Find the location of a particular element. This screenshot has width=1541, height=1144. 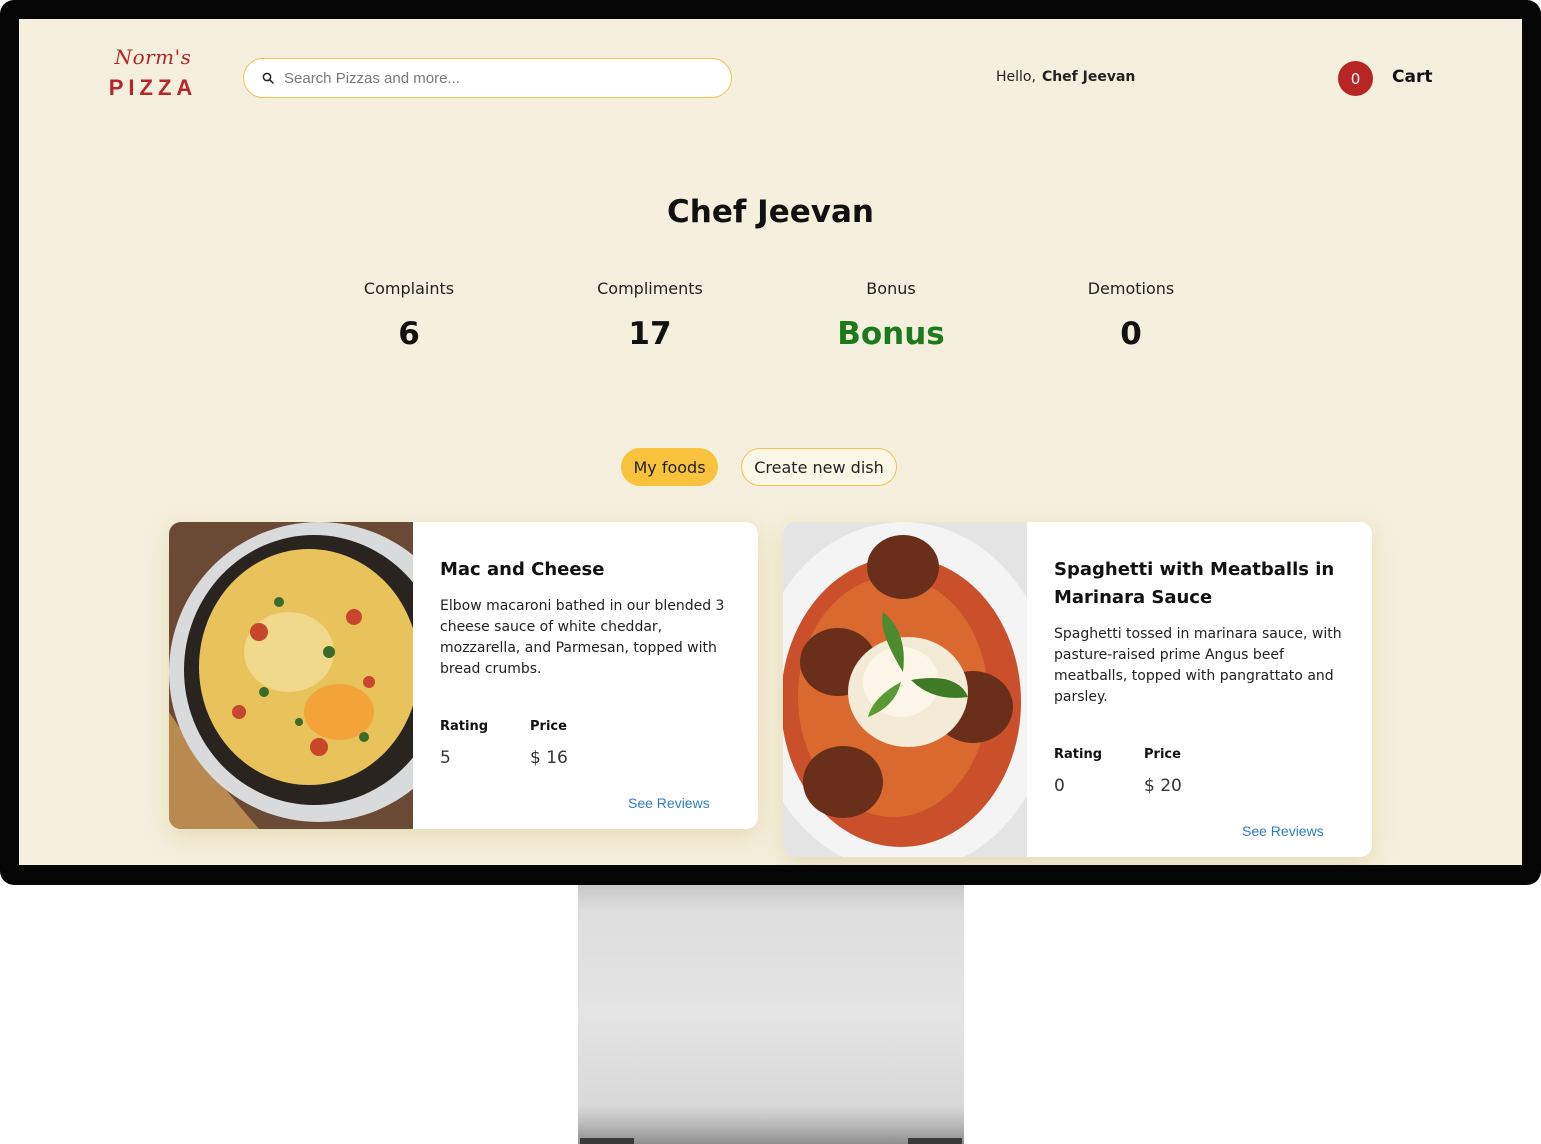

stat-value: 0 is located at coordinates (1131, 334).